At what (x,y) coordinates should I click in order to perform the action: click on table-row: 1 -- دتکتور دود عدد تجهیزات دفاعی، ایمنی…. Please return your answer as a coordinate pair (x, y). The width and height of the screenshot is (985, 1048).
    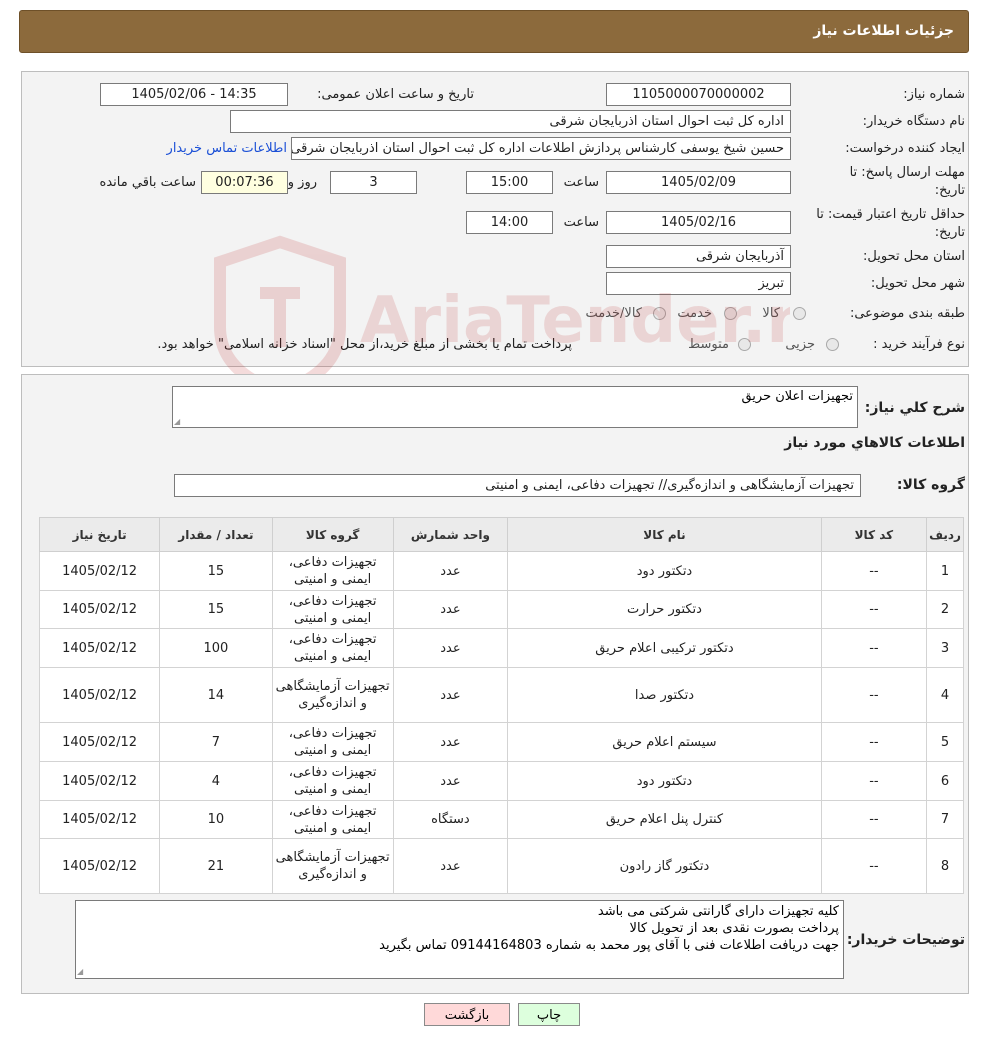
    Looking at the image, I should click on (501, 571).